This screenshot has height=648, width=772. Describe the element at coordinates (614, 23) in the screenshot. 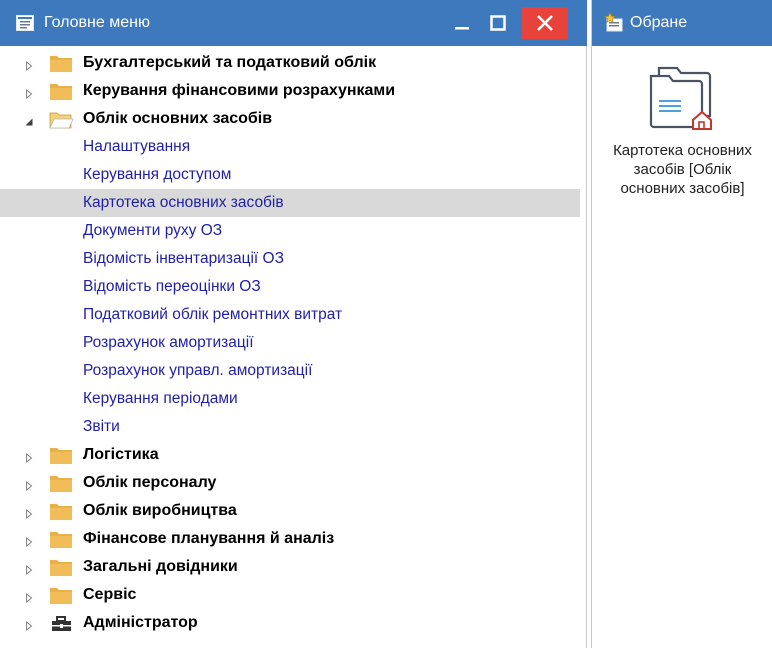

I see `favorites-window-icon` at that location.